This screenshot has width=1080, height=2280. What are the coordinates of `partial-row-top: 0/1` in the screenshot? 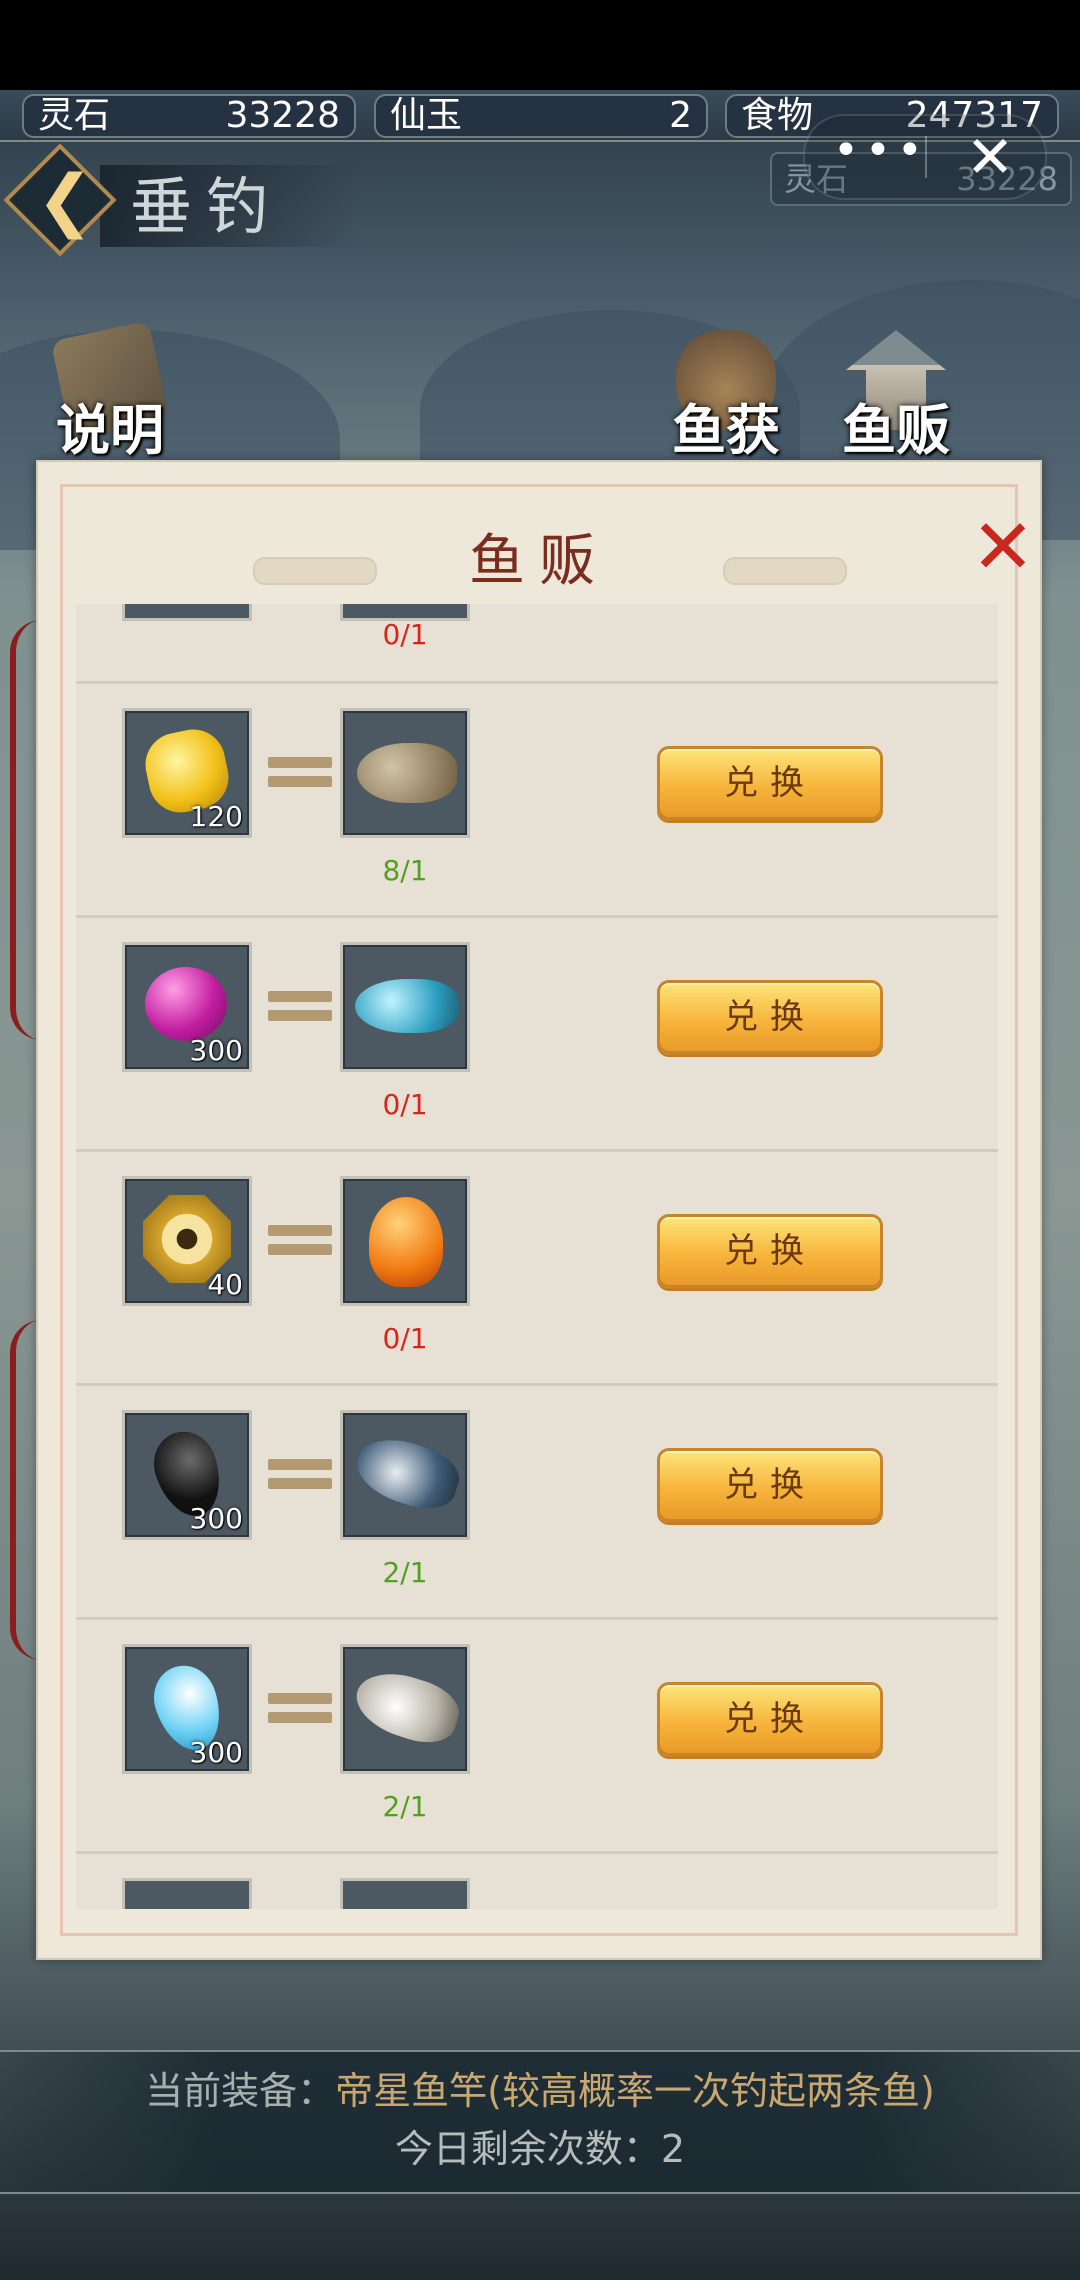 It's located at (537, 644).